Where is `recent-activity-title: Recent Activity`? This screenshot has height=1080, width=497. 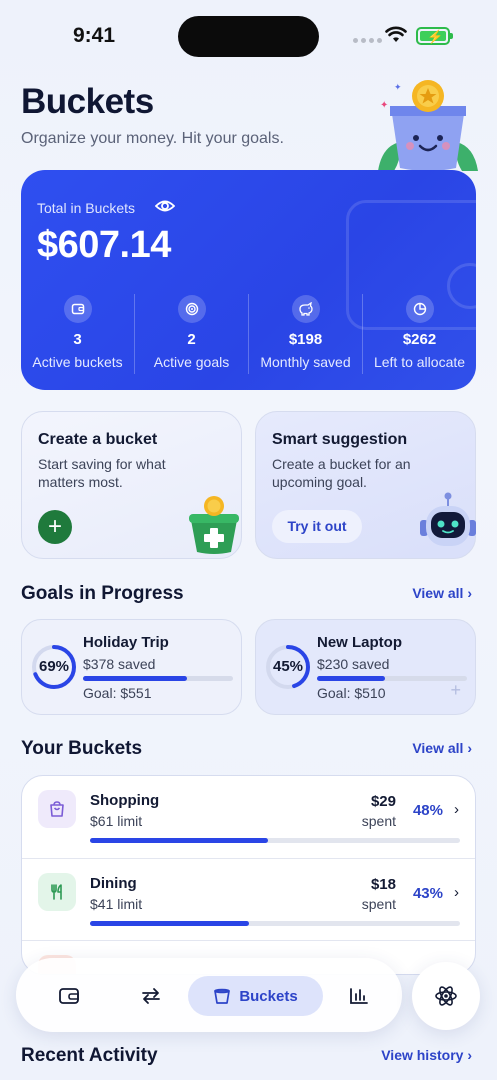
recent-activity-title: Recent Activity is located at coordinates (89, 1055).